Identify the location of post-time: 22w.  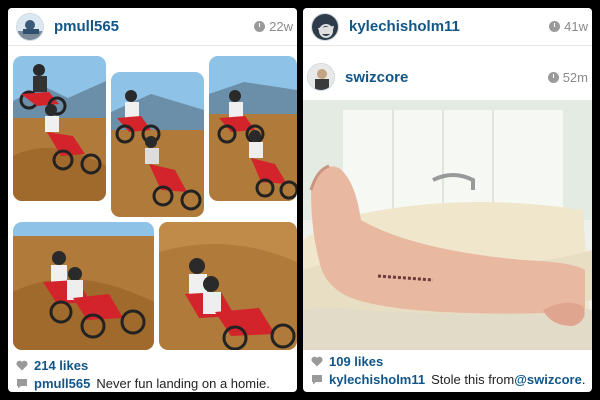
(273, 26).